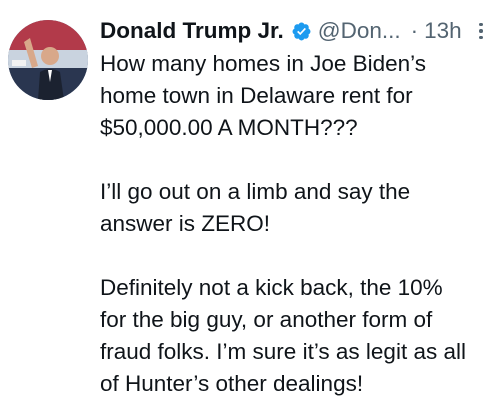 This screenshot has height=412, width=500. What do you see at coordinates (185, 223) in the screenshot?
I see `tweet-line: answer is ZERO!` at bounding box center [185, 223].